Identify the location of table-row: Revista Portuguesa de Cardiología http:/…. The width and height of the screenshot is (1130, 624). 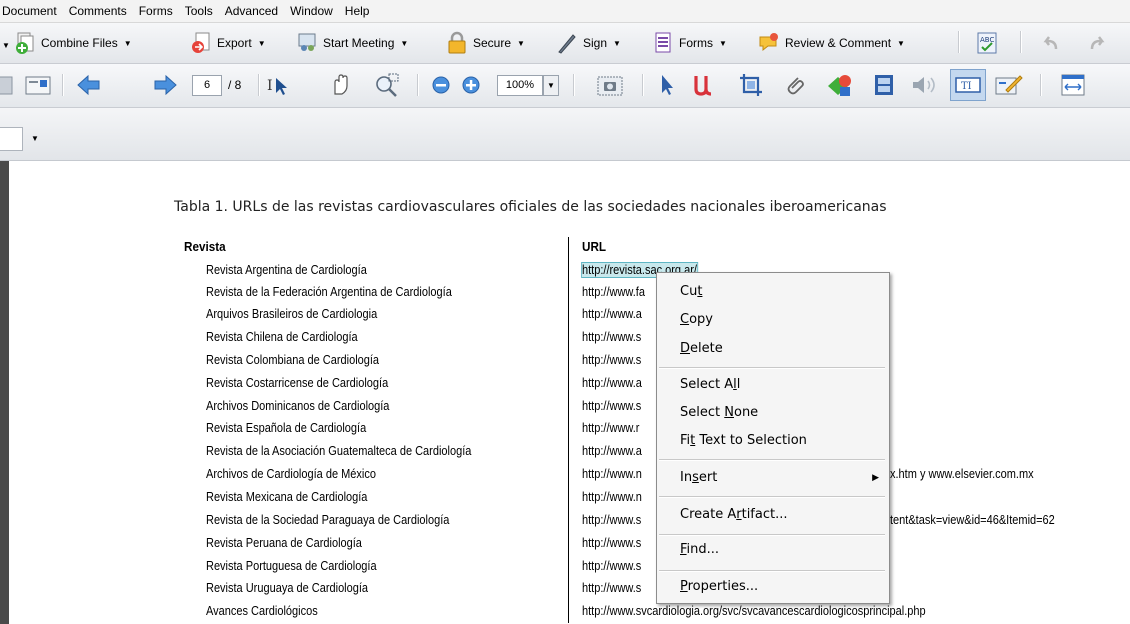
(565, 567).